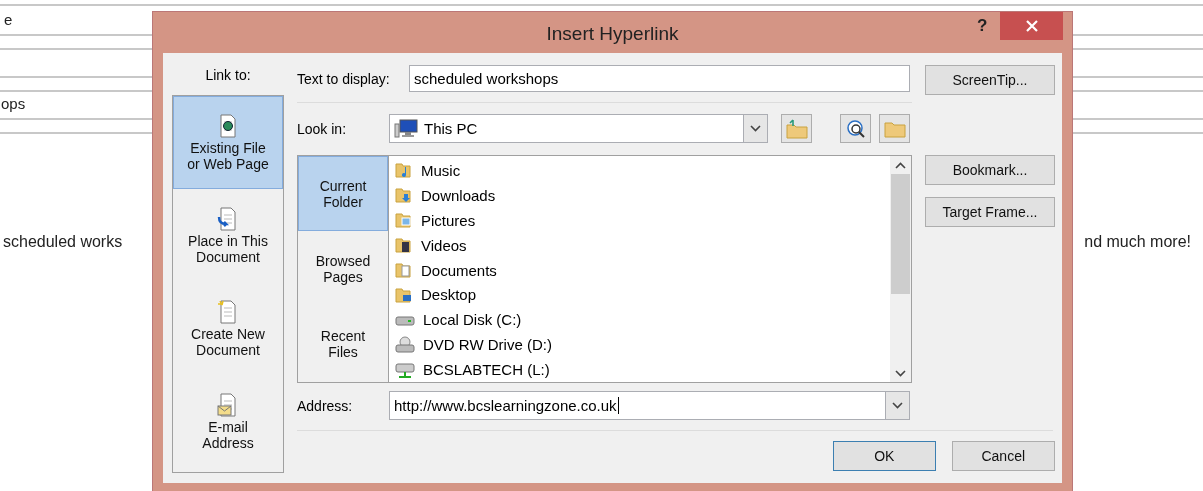  What do you see at coordinates (228, 75) in the screenshot?
I see `link-to-label: Link to:` at bounding box center [228, 75].